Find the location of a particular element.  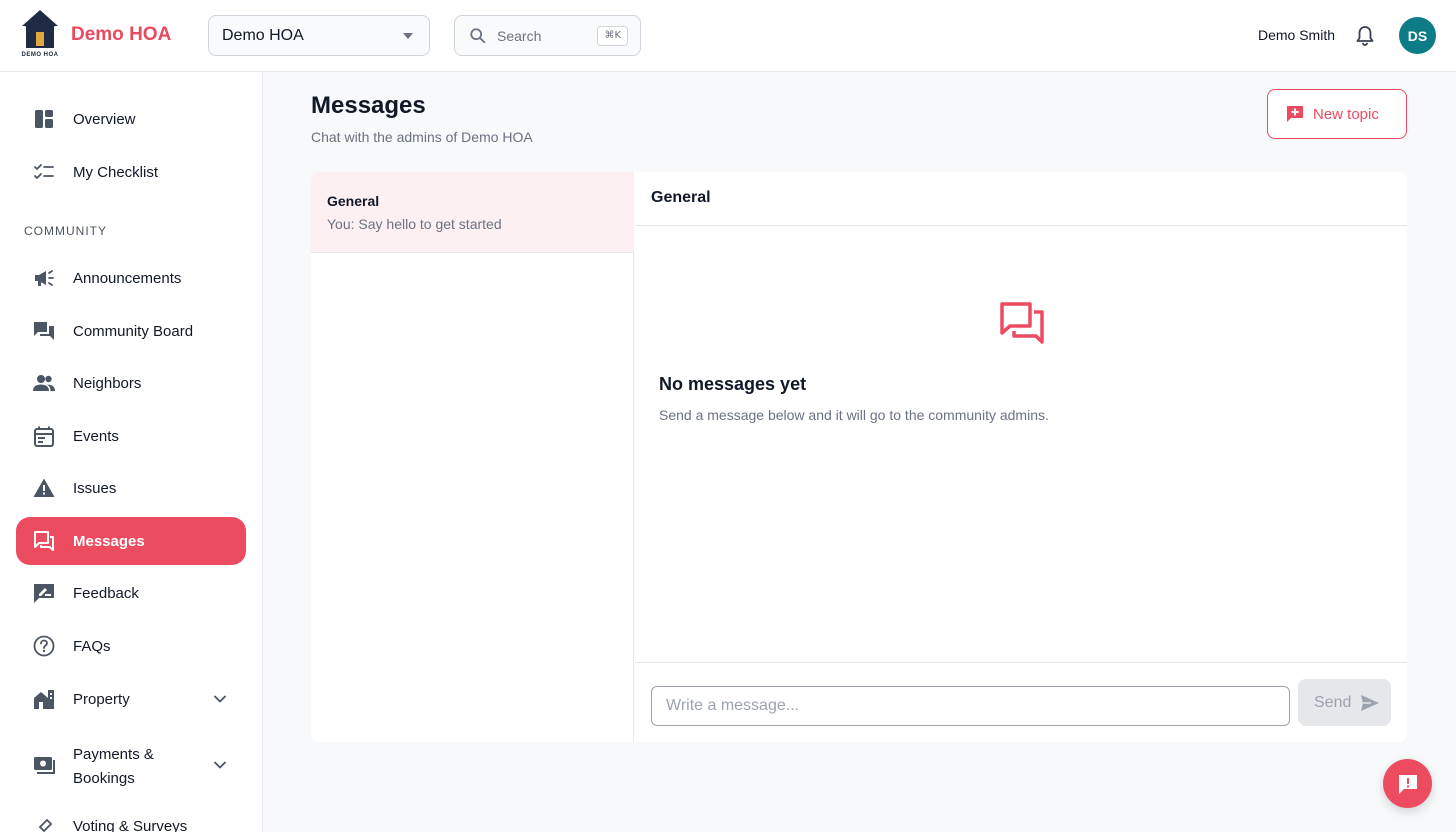

hoa-select-value: Demo HOA is located at coordinates (263, 35).